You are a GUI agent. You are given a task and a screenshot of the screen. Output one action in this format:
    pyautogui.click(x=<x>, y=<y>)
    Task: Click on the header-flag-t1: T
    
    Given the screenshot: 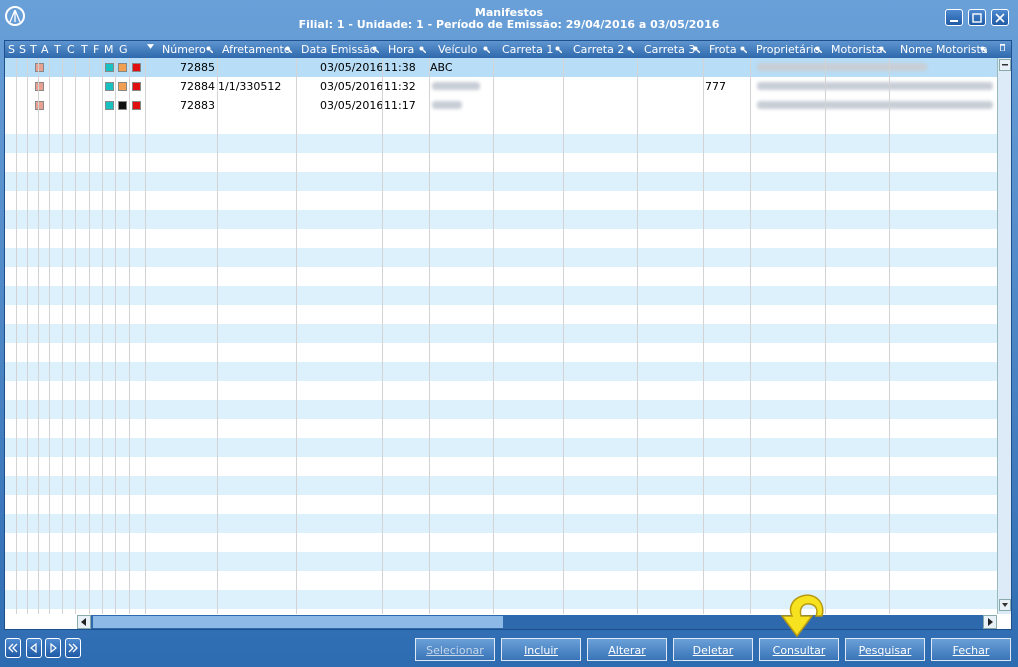 What is the action you would take?
    pyautogui.click(x=33, y=49)
    